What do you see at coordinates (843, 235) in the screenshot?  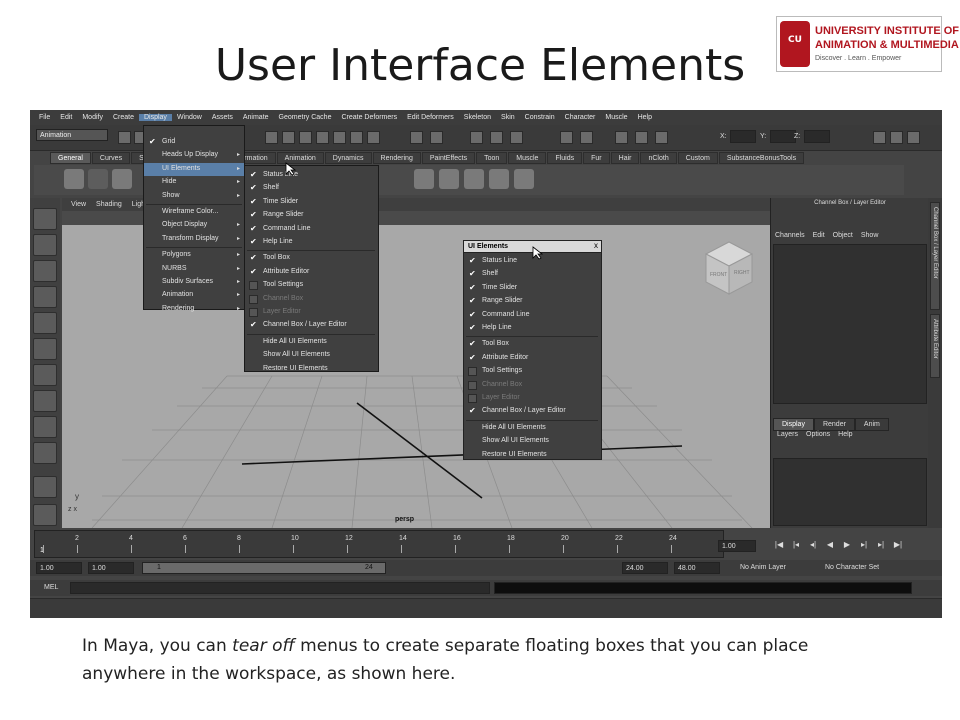 I see `channel-menu-object: Object` at bounding box center [843, 235].